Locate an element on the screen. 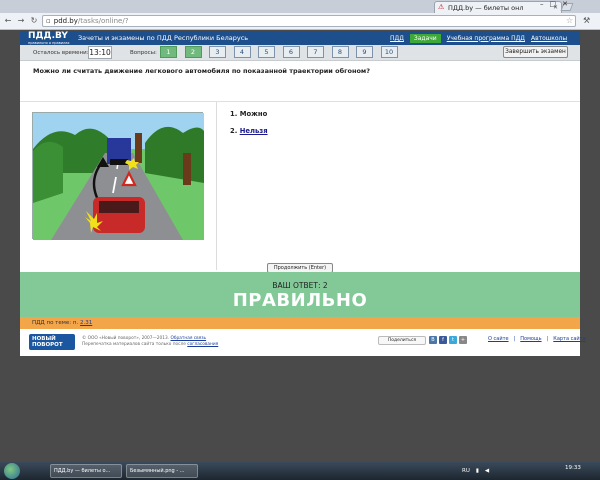  site-logo: ПДД.BY правильно о правилах is located at coordinates (50, 38).